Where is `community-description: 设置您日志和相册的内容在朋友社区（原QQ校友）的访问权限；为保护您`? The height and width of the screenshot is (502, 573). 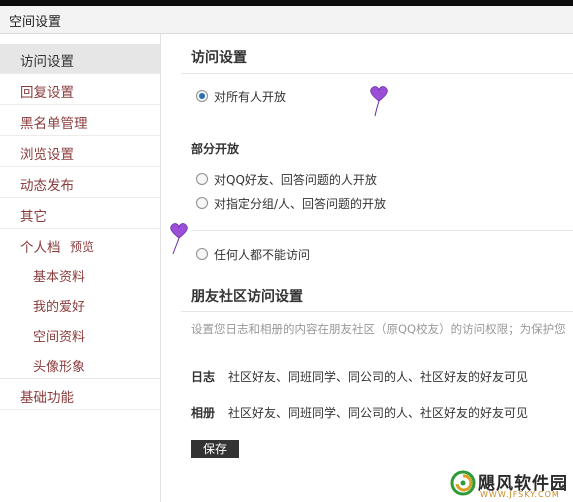 community-description: 设置您日志和相册的内容在朋友社区（原QQ校友）的访问权限；为保护您 is located at coordinates (378, 329).